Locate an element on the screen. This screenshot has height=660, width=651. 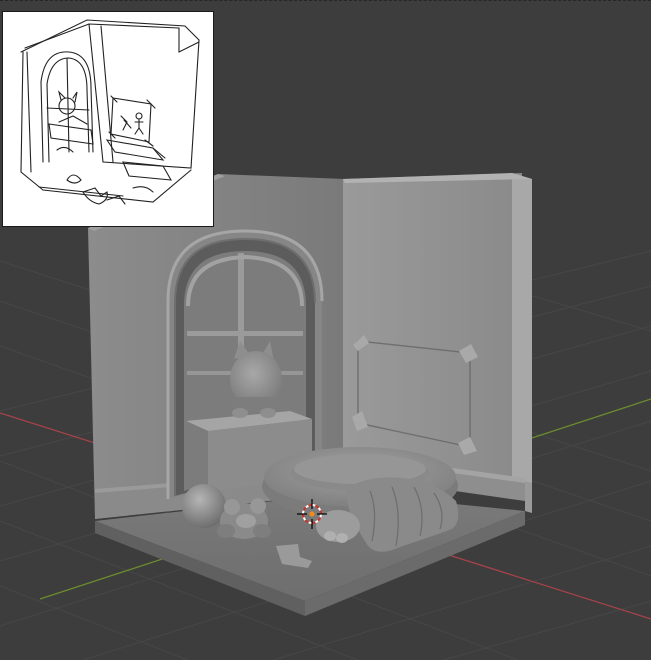
reference-sketch-image is located at coordinates (108, 119).